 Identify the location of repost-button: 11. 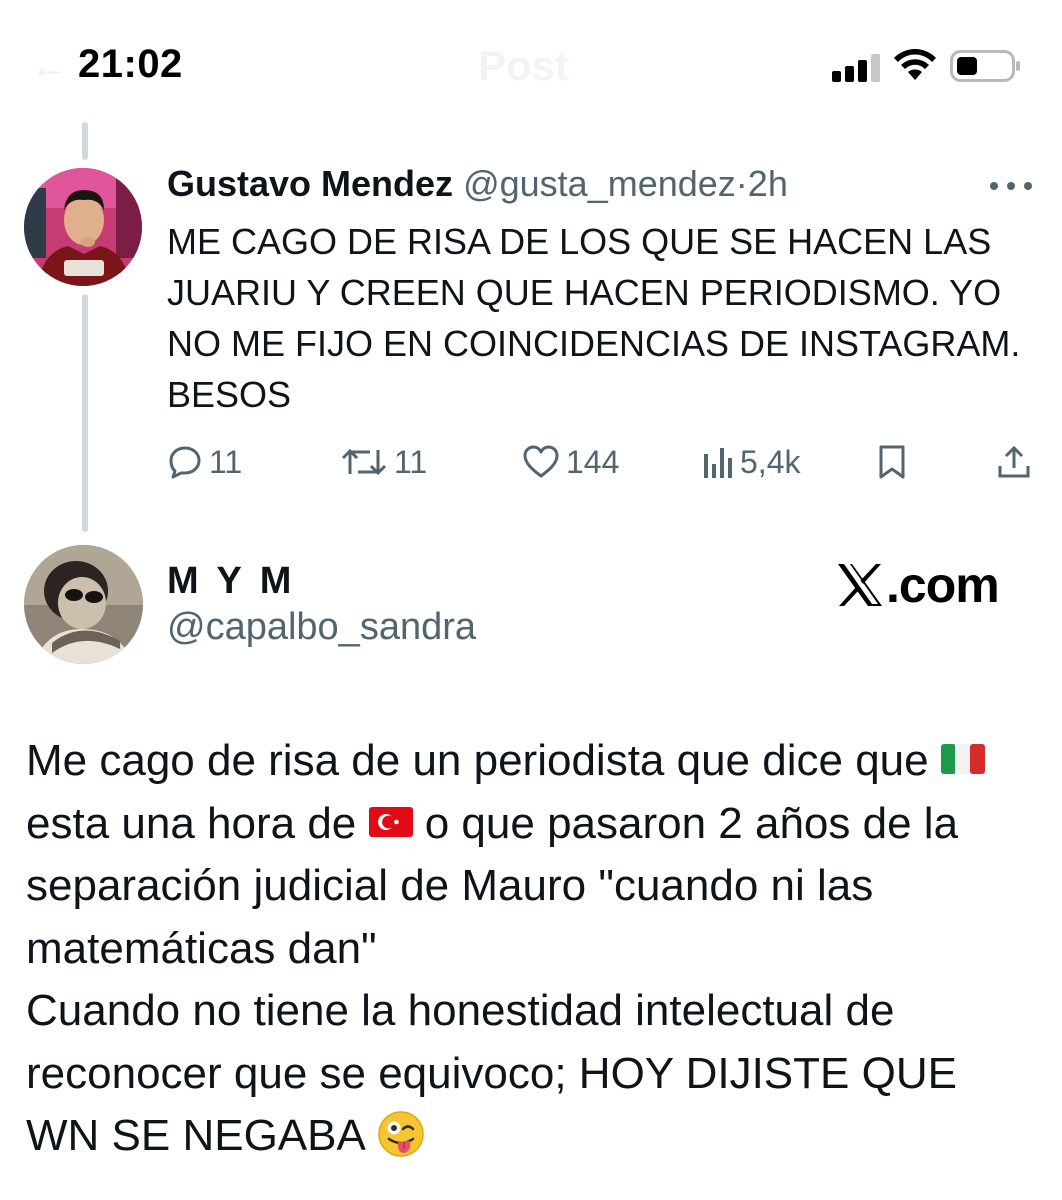
(383, 462).